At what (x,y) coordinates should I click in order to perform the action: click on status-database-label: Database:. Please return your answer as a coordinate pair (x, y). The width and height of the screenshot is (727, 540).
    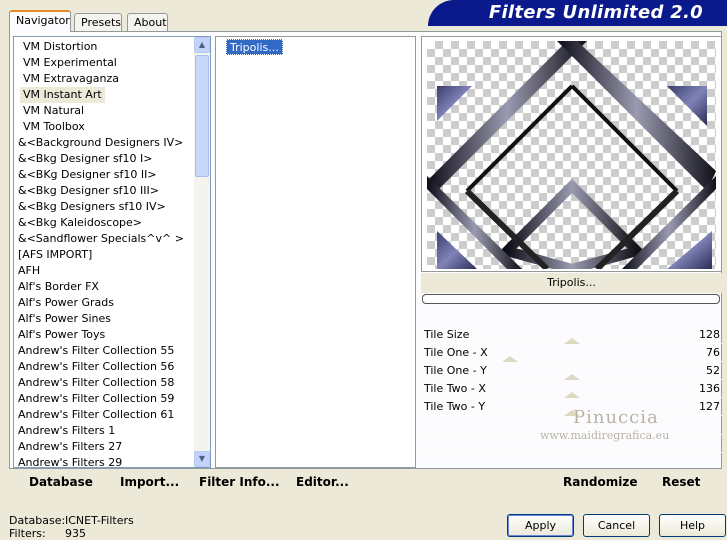
    Looking at the image, I should click on (37, 520).